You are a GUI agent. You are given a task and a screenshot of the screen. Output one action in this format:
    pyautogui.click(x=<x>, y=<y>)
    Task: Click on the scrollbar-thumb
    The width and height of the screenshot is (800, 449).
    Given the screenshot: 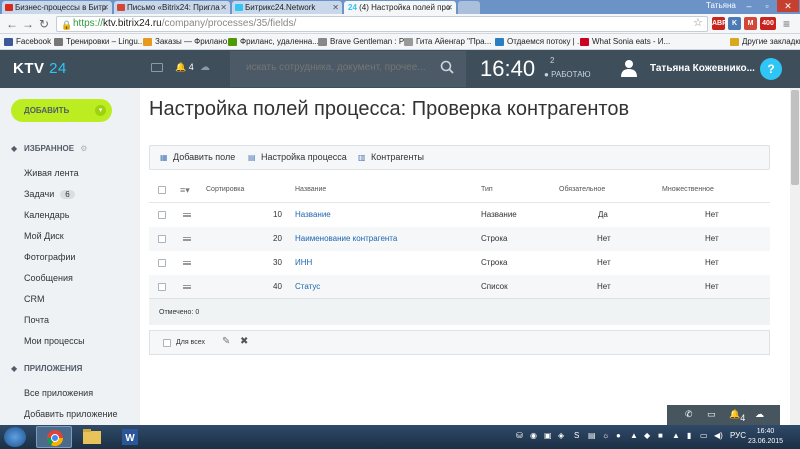 What is the action you would take?
    pyautogui.click(x=795, y=137)
    